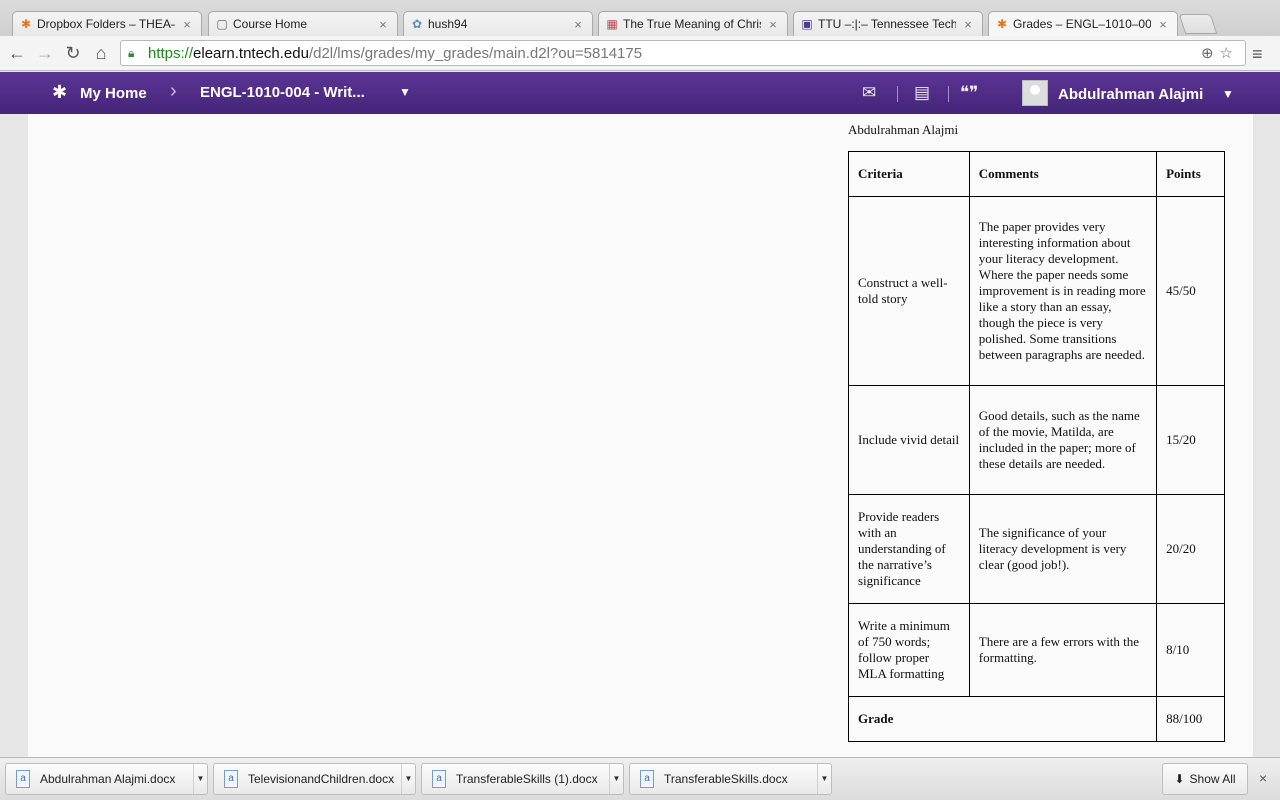 This screenshot has height=800, width=1280. What do you see at coordinates (270, 24) in the screenshot?
I see `tab-title: Course Home` at bounding box center [270, 24].